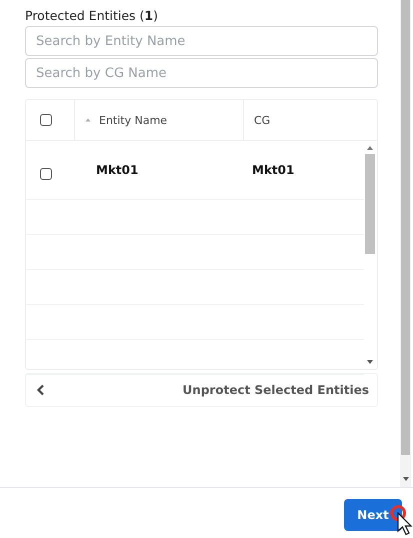  What do you see at coordinates (40, 390) in the screenshot?
I see `back-chevron-icon` at bounding box center [40, 390].